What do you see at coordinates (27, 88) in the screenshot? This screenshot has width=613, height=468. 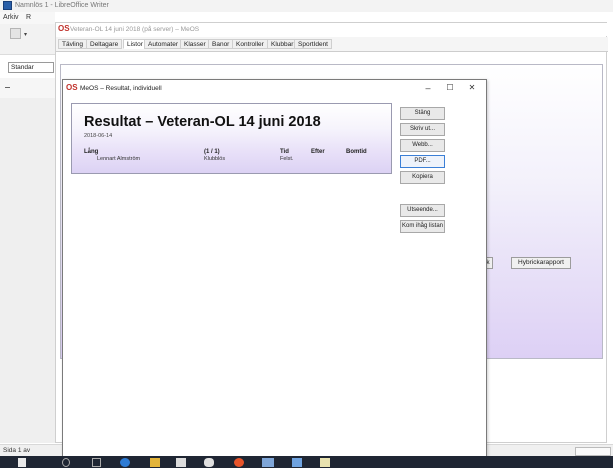 I see `ruler` at bounding box center [27, 88].